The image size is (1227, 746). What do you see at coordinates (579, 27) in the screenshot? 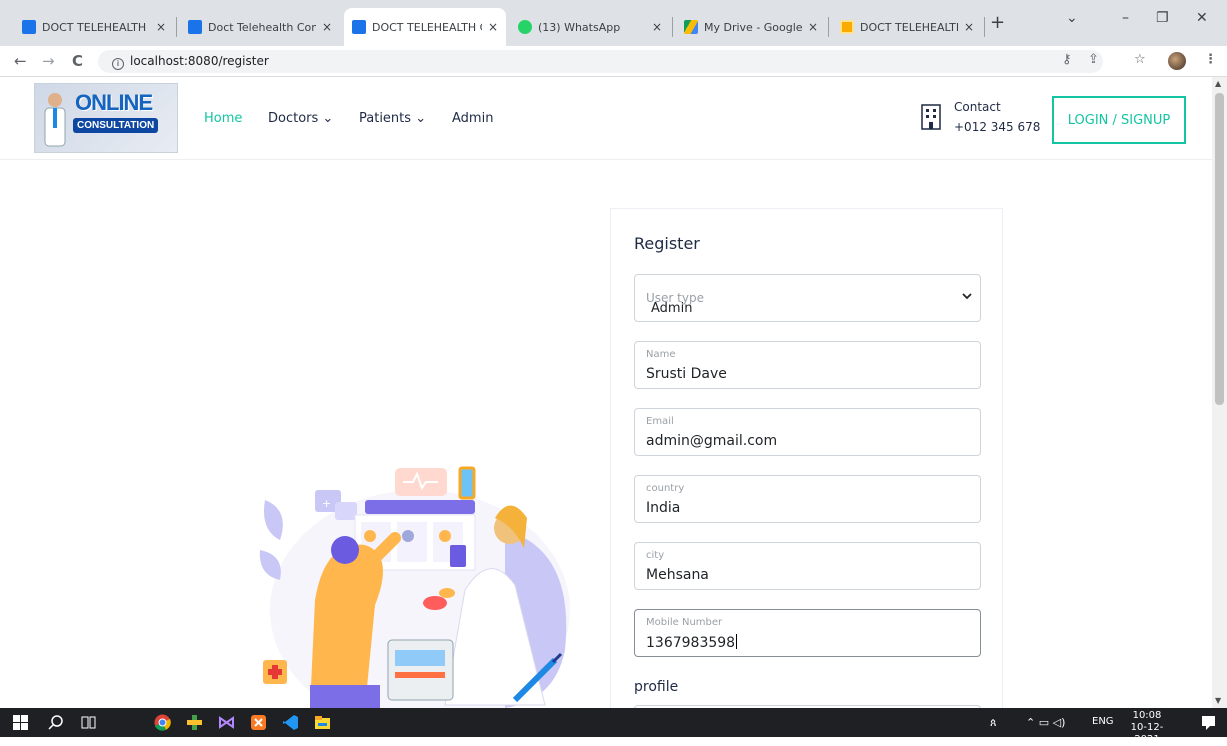
I see `tab-title: (13) WhatsApp` at bounding box center [579, 27].